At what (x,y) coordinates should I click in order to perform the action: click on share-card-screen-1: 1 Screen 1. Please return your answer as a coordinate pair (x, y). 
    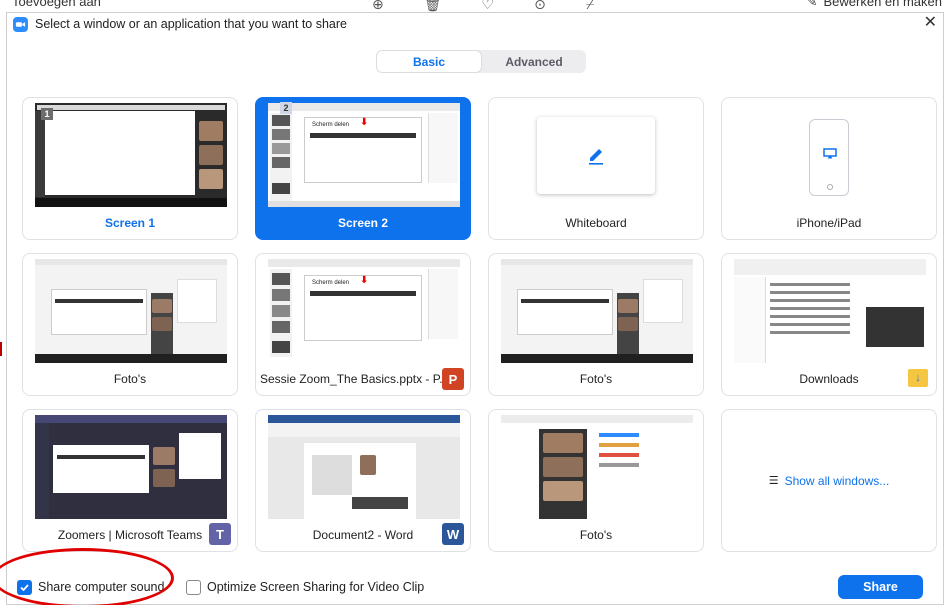
    Looking at the image, I should click on (130, 168).